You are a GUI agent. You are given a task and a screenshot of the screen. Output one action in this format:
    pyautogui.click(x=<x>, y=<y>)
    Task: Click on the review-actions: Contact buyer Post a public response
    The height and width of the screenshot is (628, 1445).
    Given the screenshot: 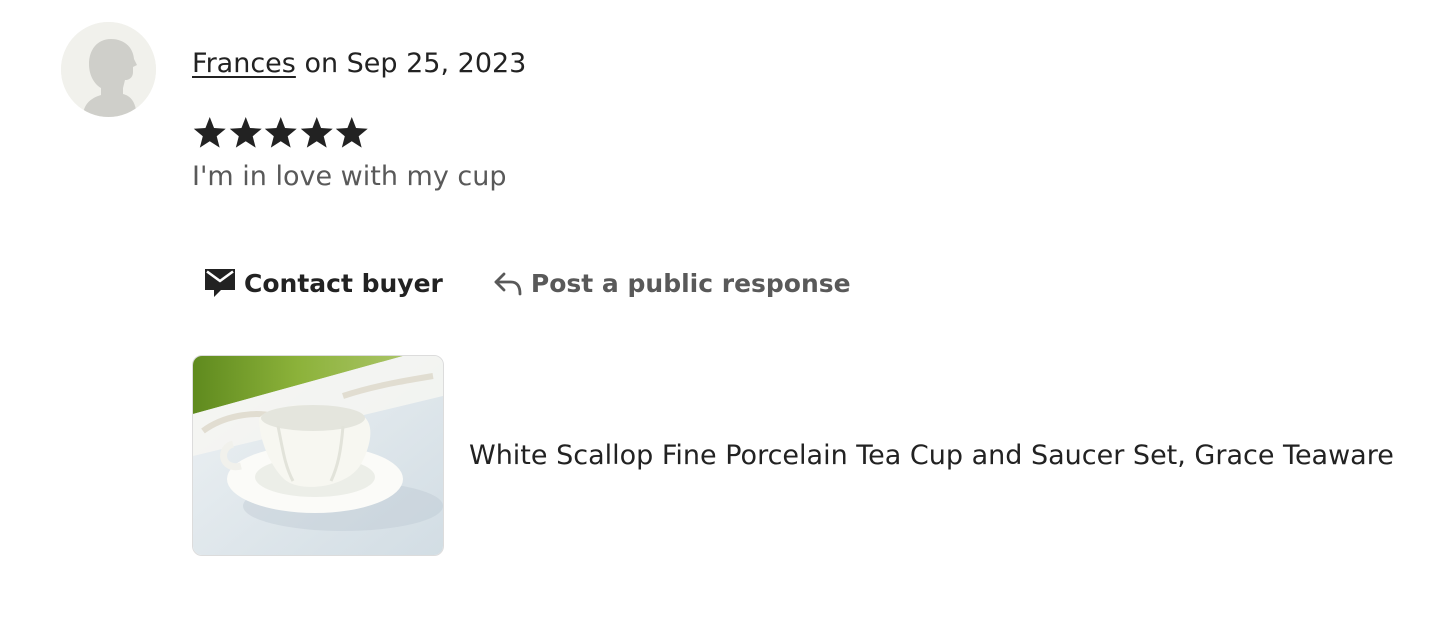 What is the action you would take?
    pyautogui.click(x=527, y=283)
    